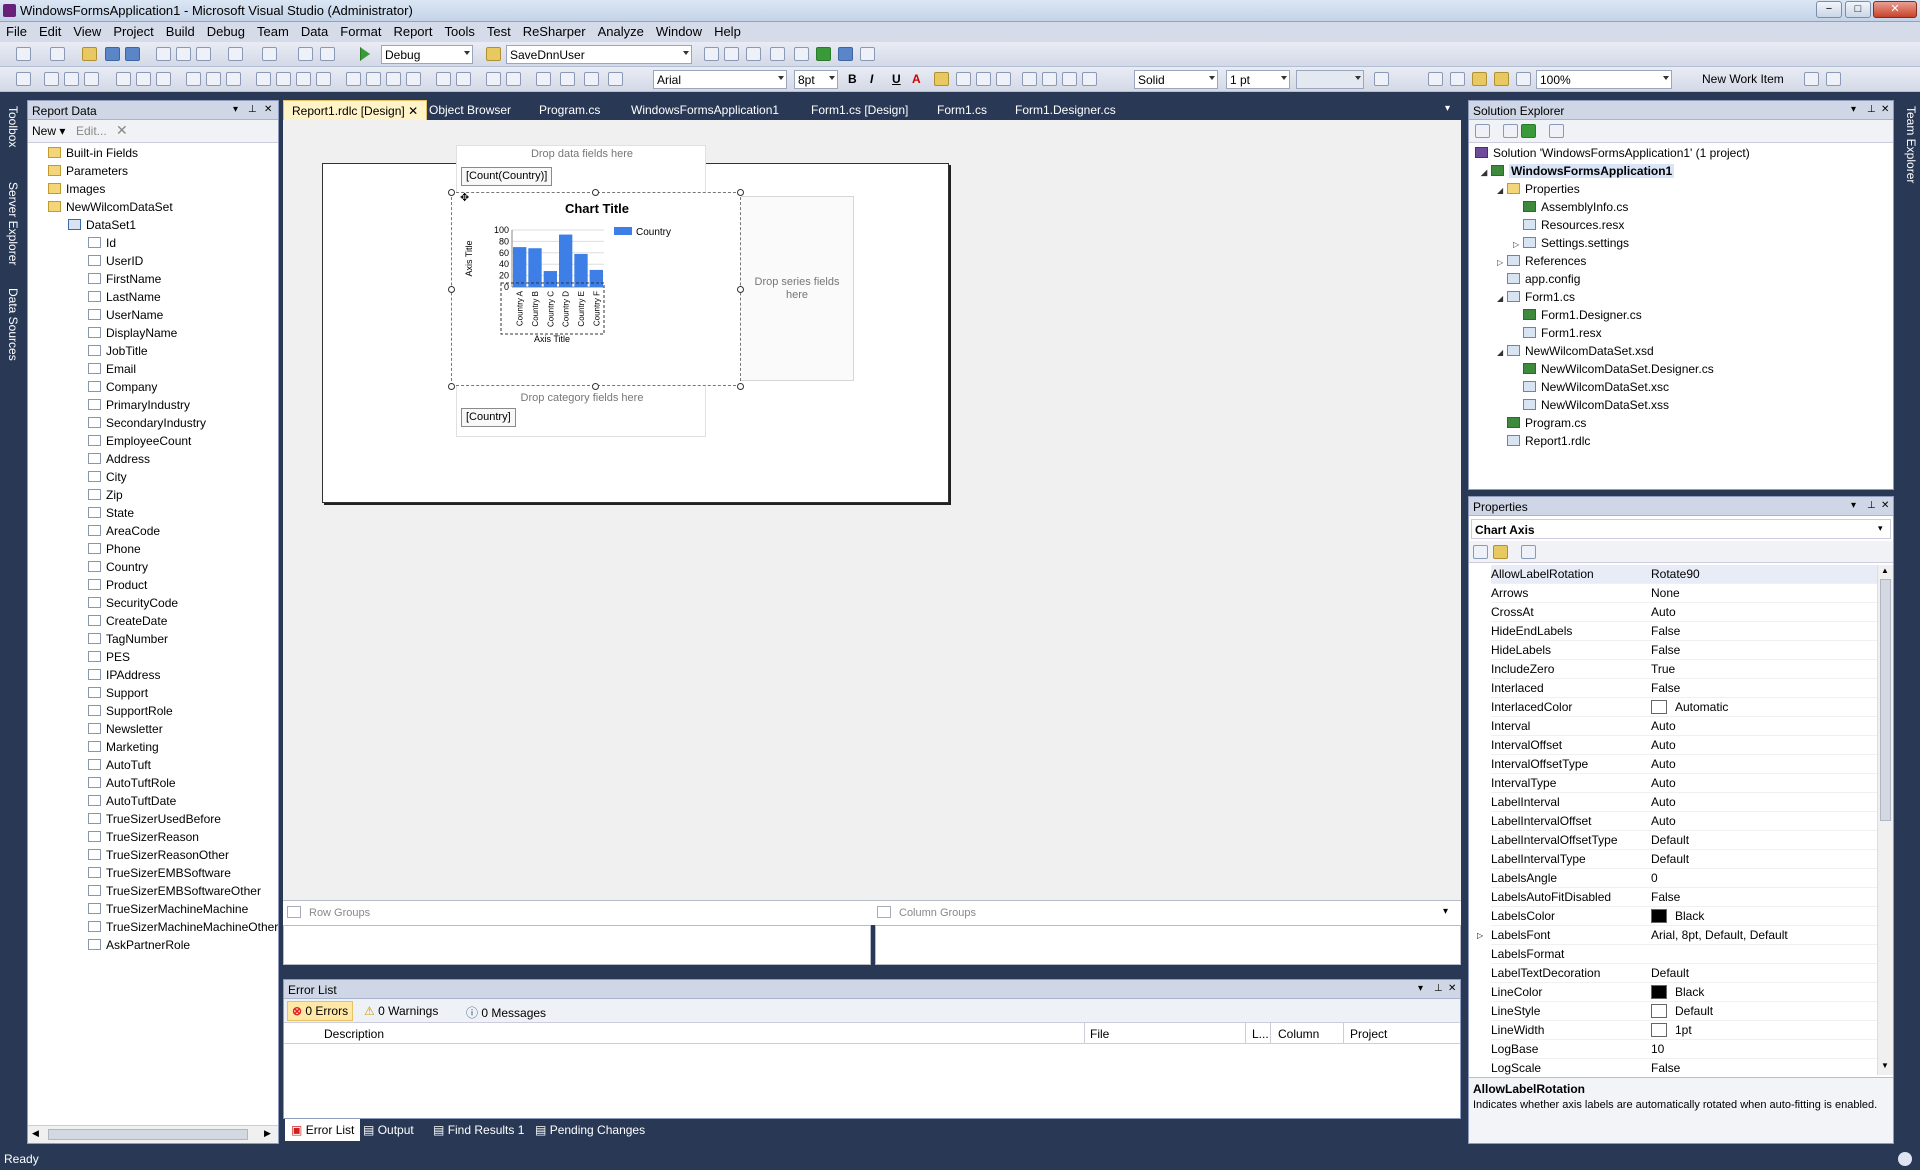 Image resolution: width=1920 pixels, height=1170 pixels. What do you see at coordinates (183, 54) in the screenshot?
I see `copy-icon` at bounding box center [183, 54].